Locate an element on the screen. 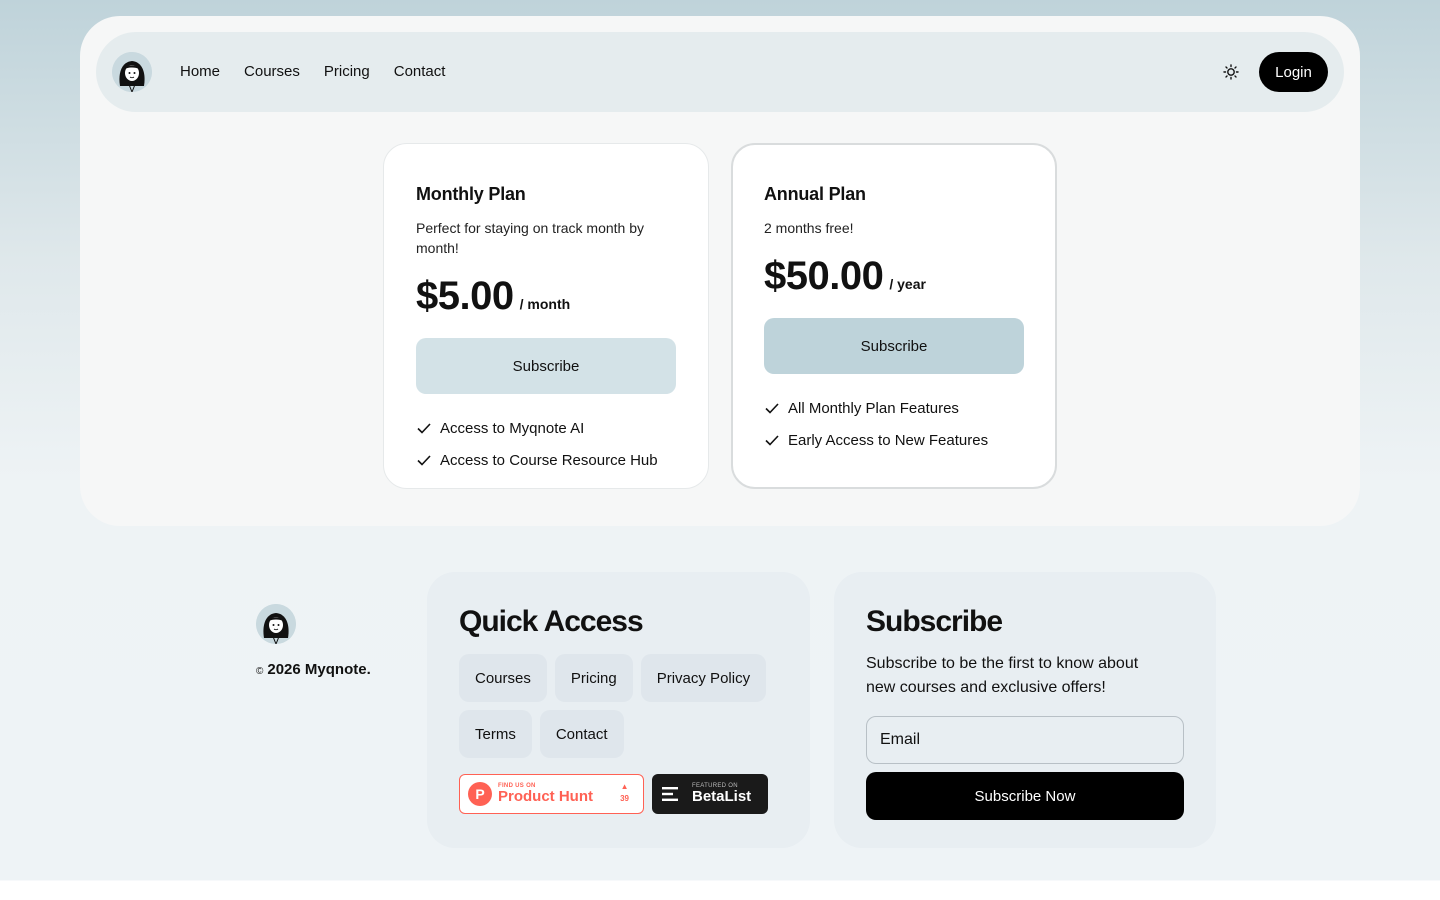  footer-link-contact: Contact is located at coordinates (581, 734).